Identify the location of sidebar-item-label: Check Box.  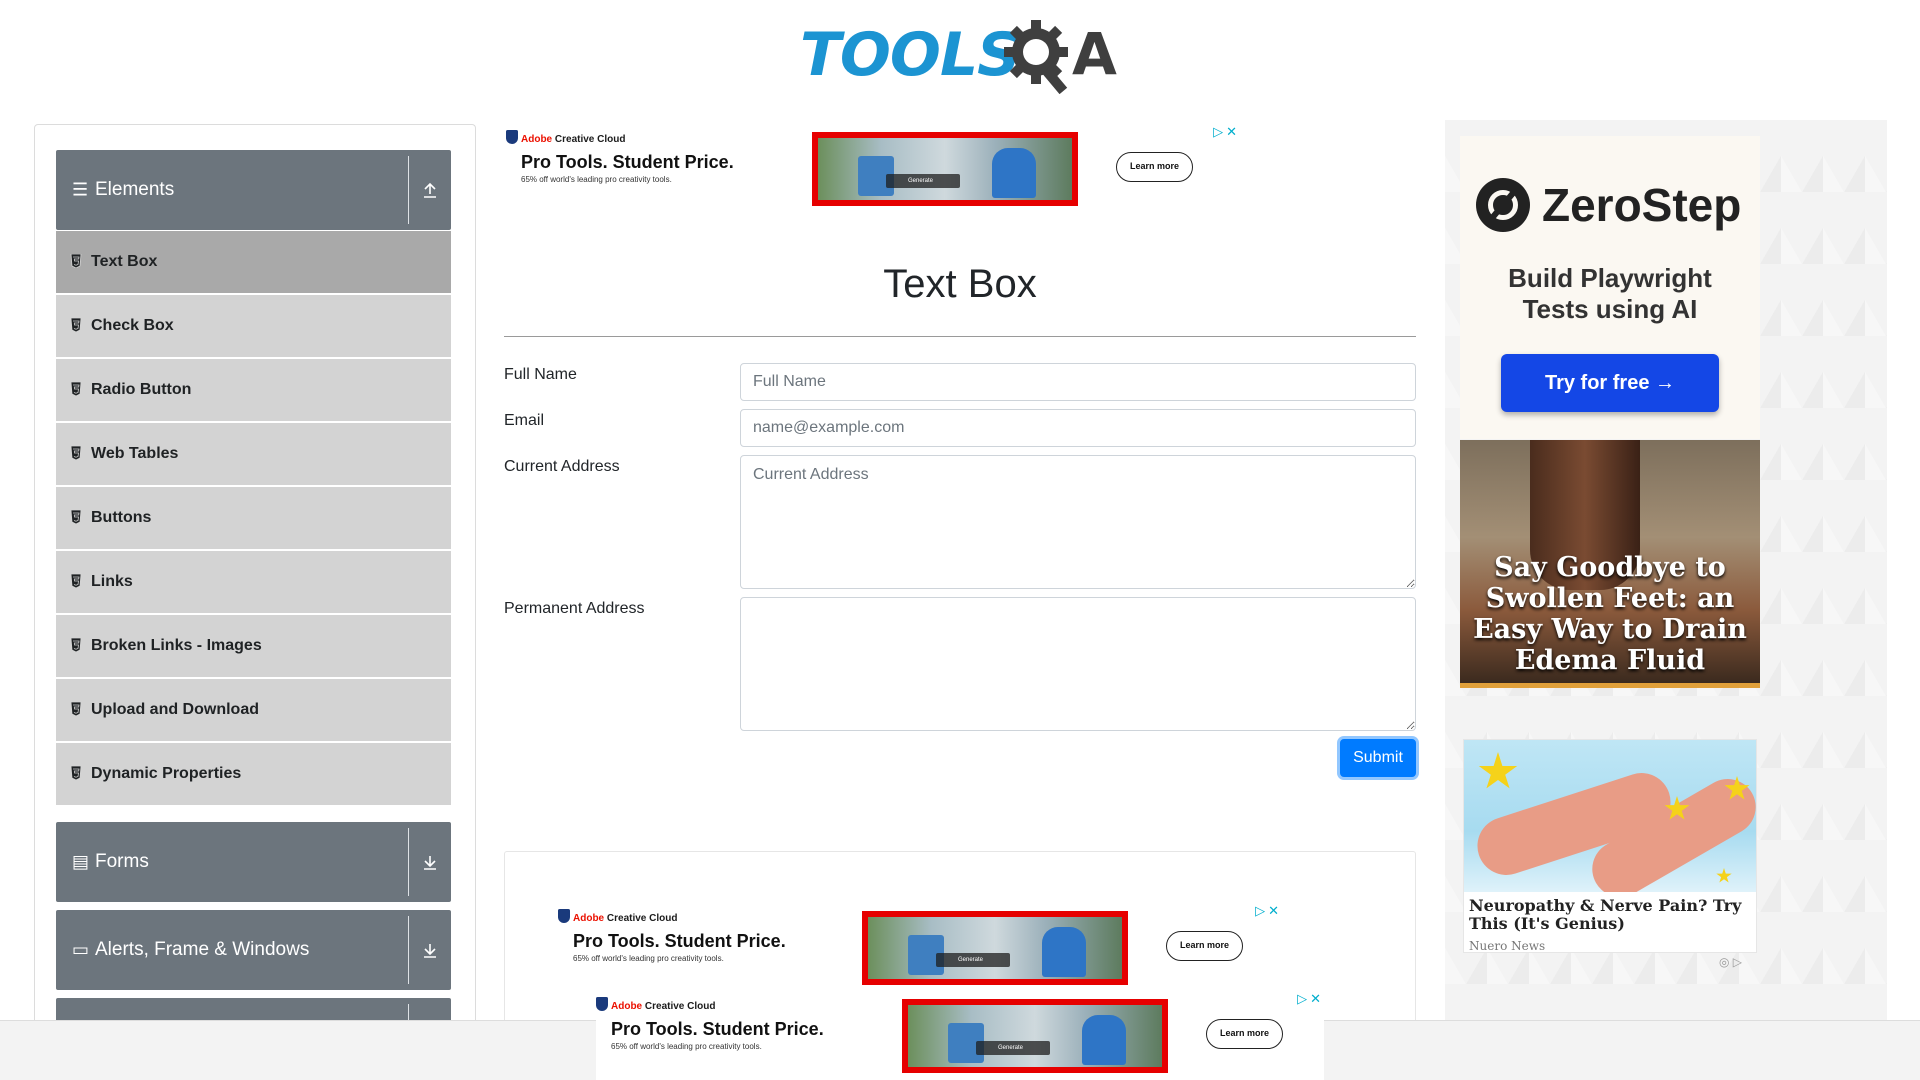
(132, 325).